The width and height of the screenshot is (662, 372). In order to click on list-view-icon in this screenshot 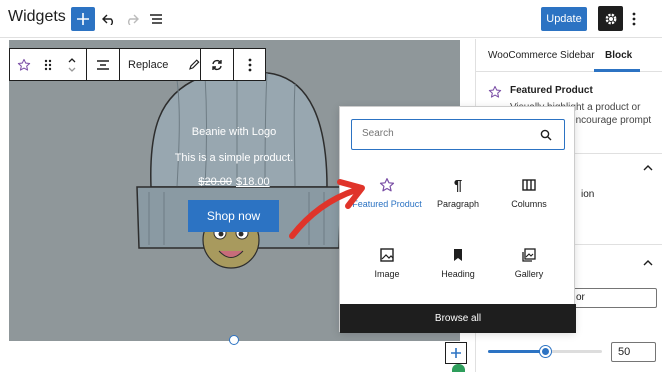, I will do `click(156, 19)`.